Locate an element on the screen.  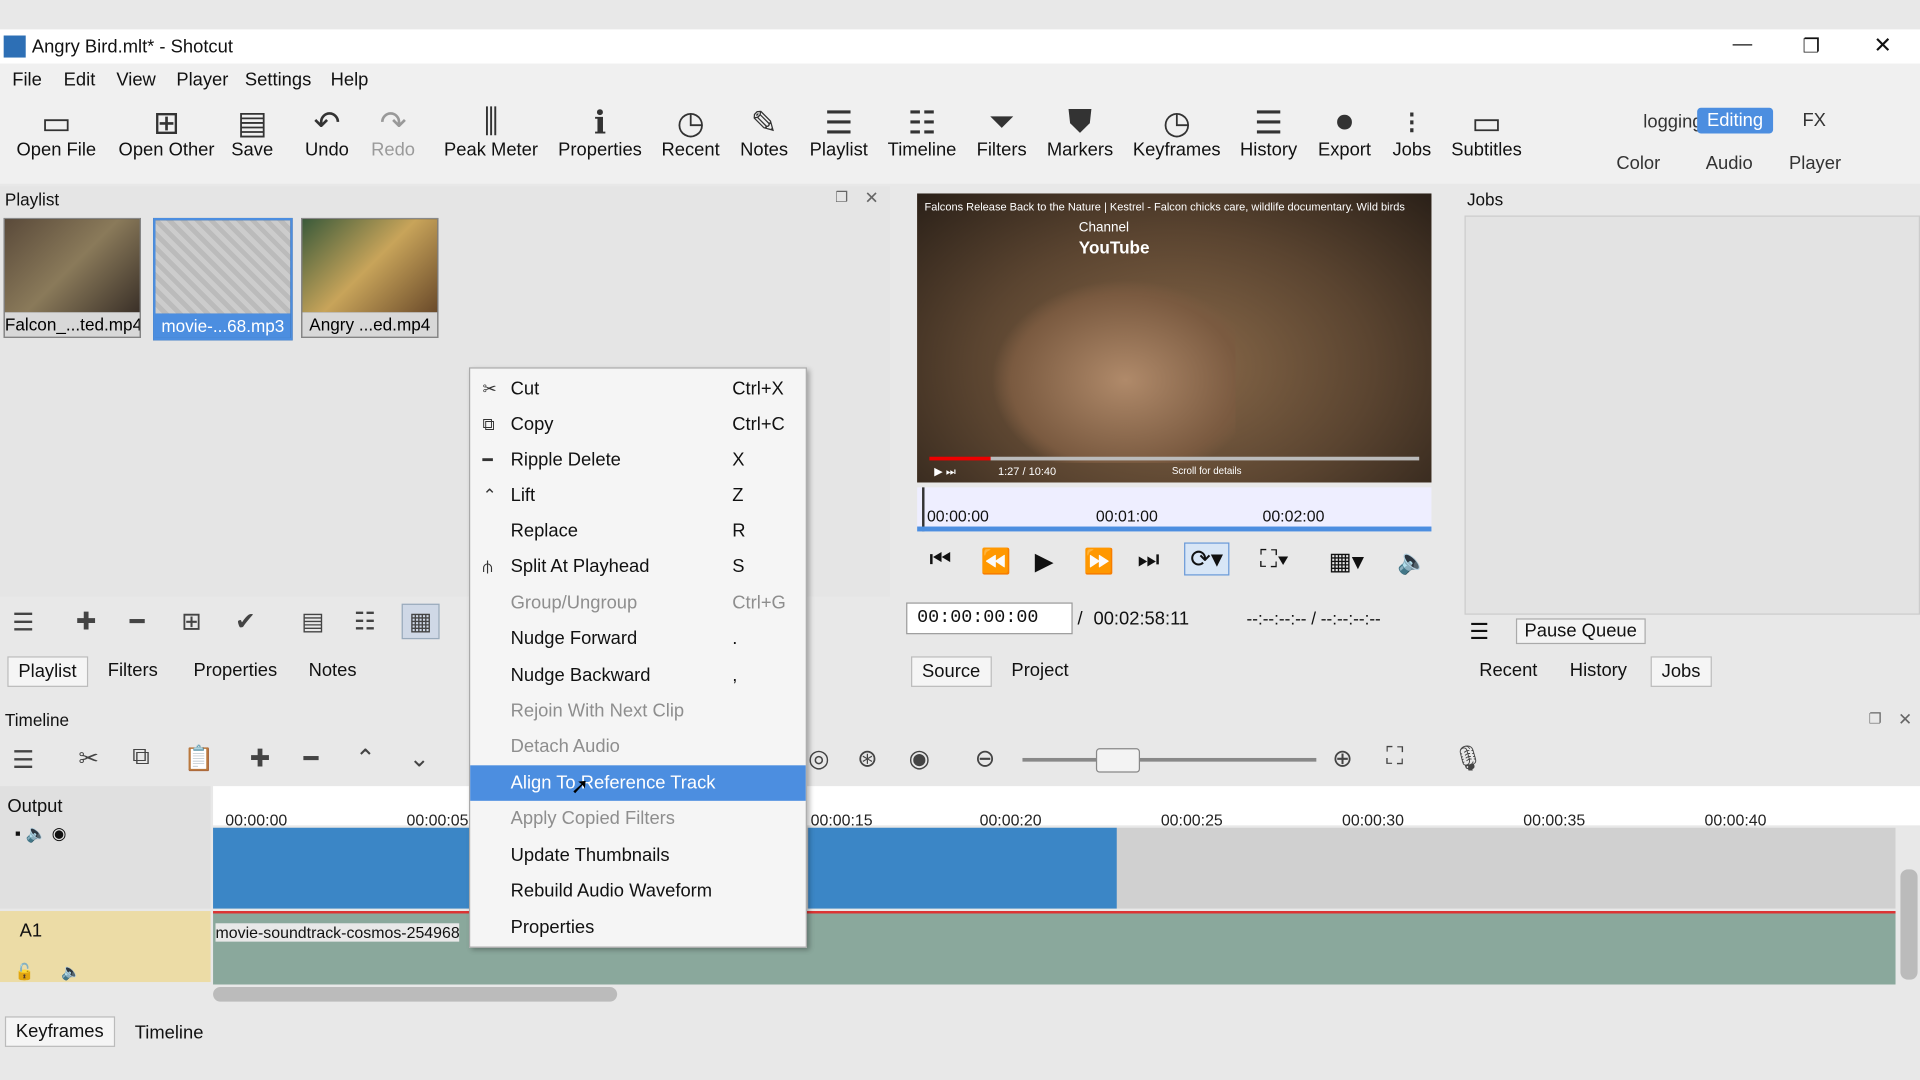
track-mute-icon: 🔈 is located at coordinates (71, 972).